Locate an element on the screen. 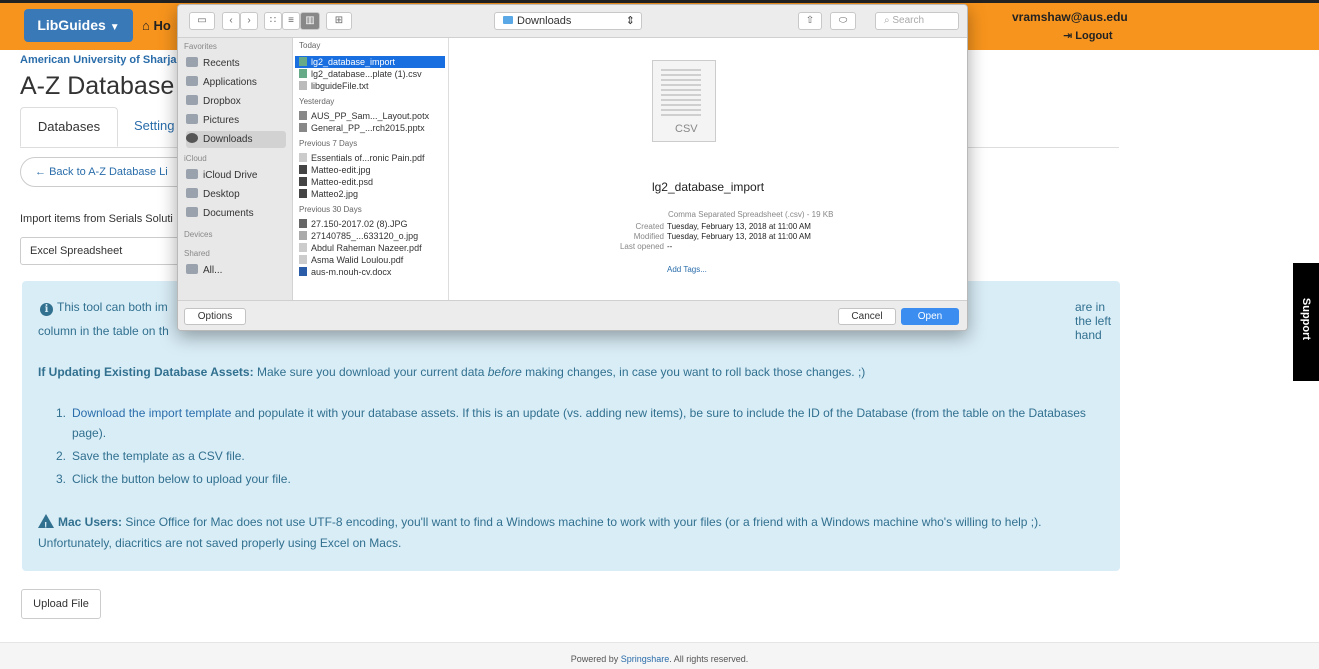  logout-label: Logout is located at coordinates (1094, 36).